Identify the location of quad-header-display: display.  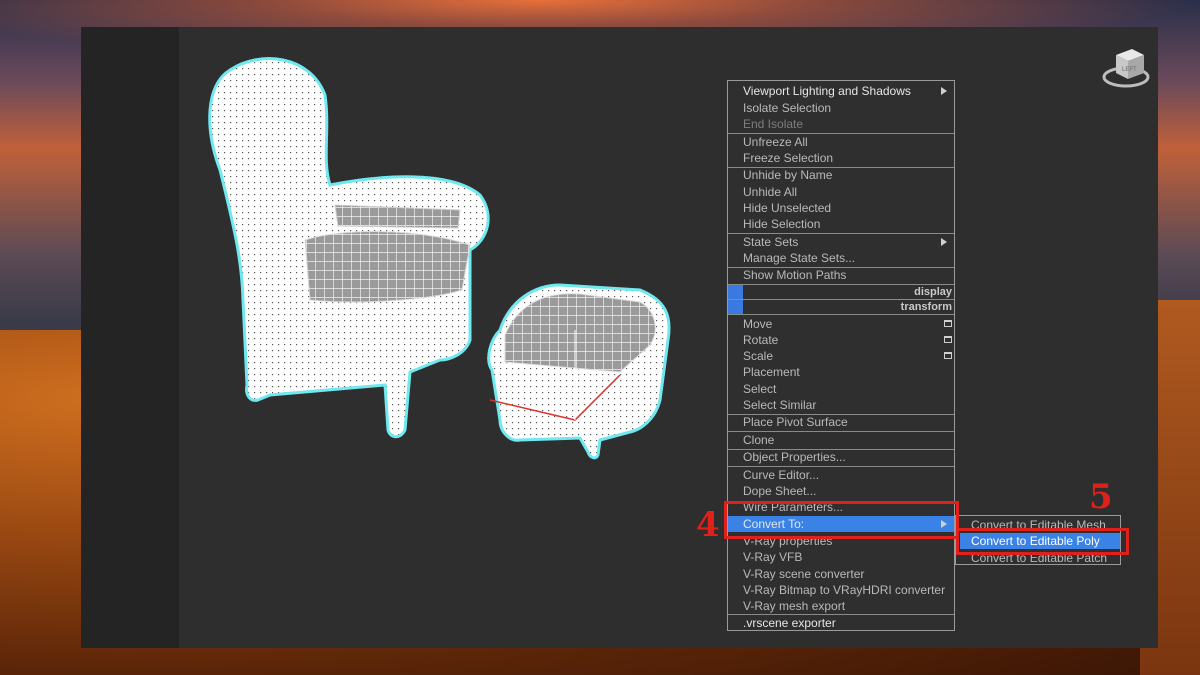
(841, 292).